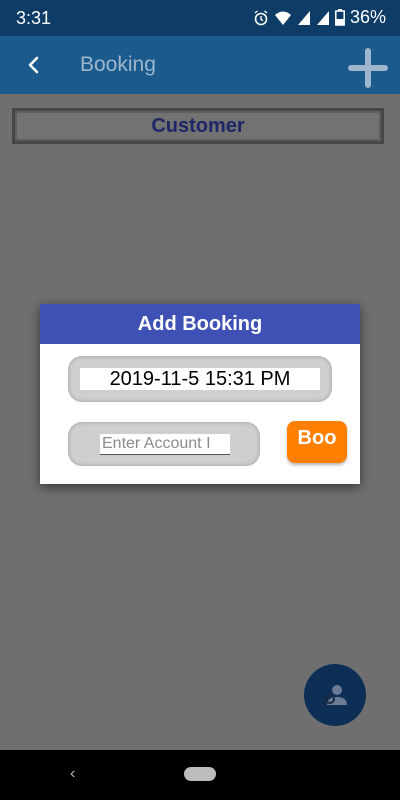 The width and height of the screenshot is (400, 800). I want to click on book-button-label: Boo k, so click(317, 445).